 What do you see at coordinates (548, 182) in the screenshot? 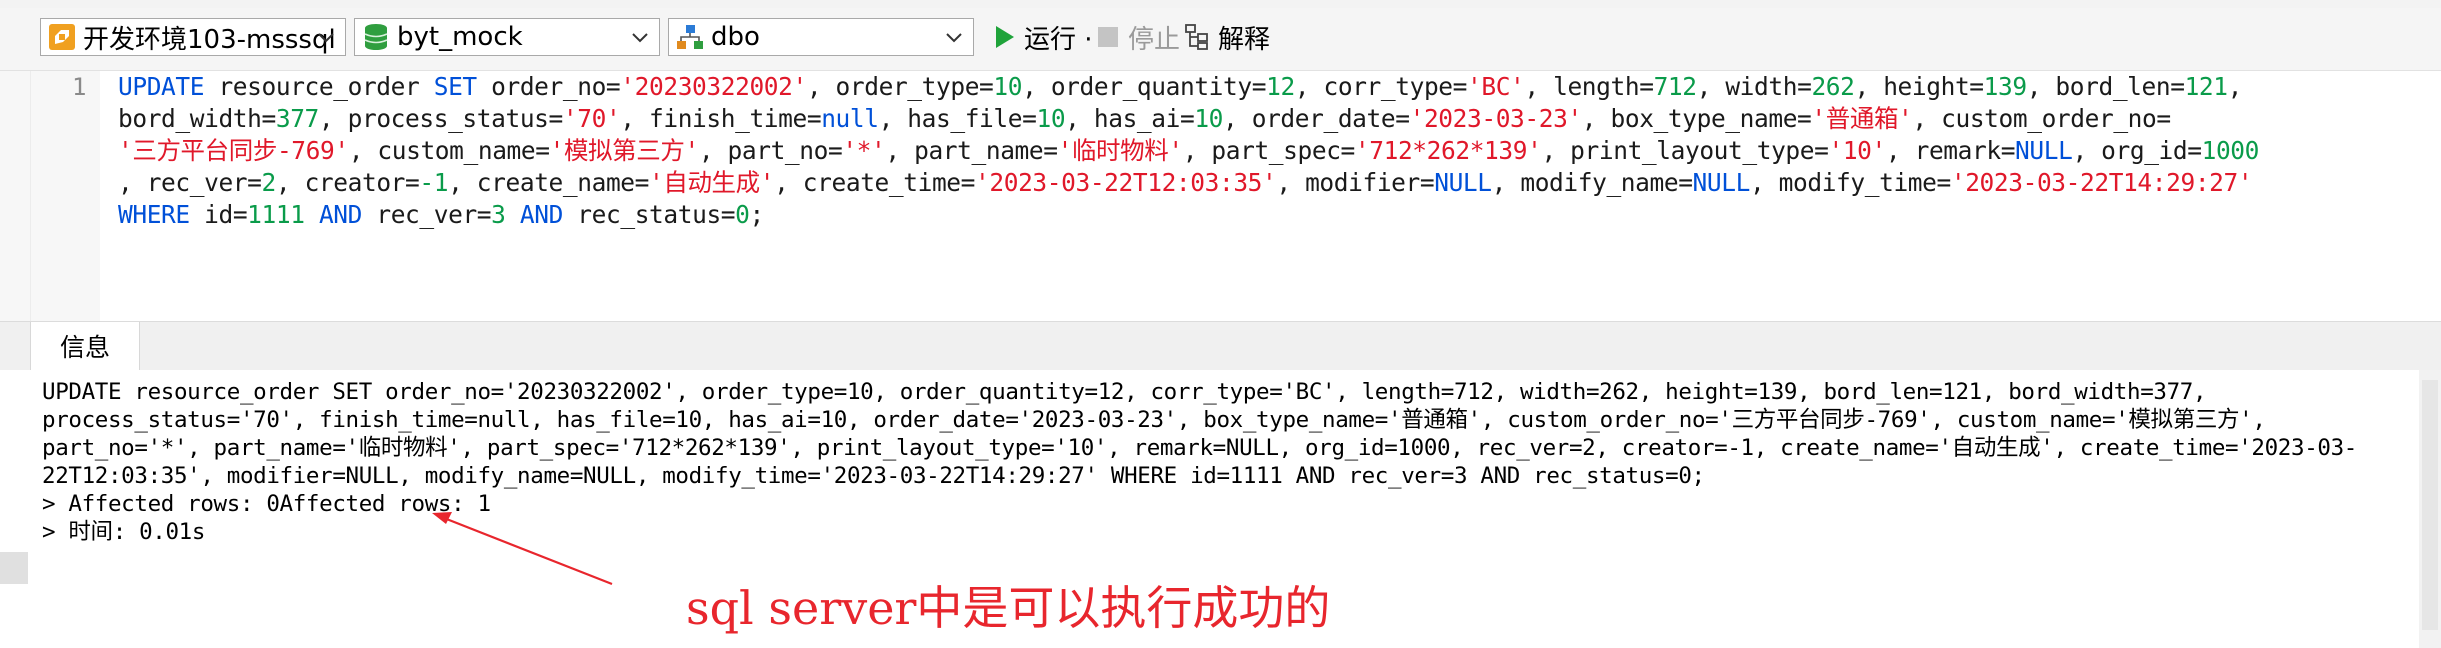
I see `code-token: , create_name=` at bounding box center [548, 182].